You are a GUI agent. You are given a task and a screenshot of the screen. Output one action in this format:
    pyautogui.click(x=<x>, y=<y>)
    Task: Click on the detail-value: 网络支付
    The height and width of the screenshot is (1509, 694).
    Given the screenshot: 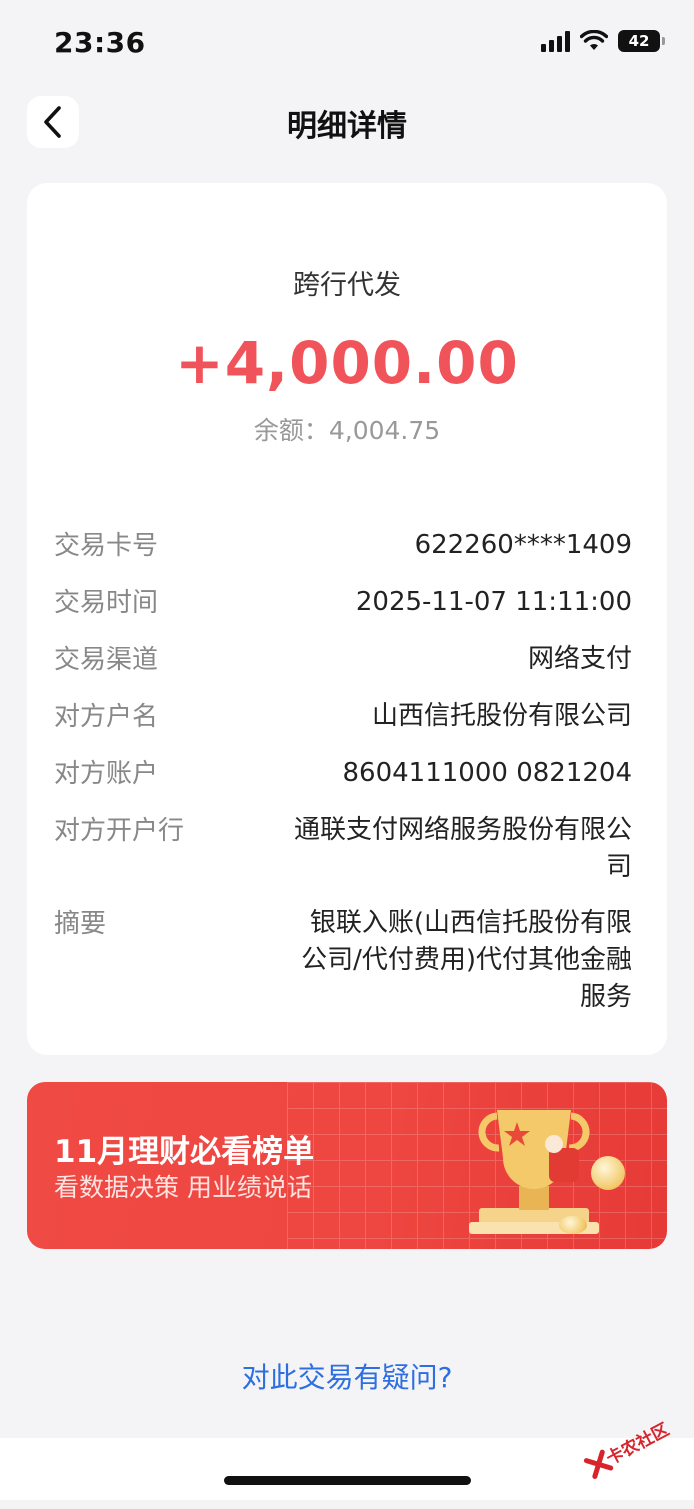 What is the action you would take?
    pyautogui.click(x=579, y=659)
    